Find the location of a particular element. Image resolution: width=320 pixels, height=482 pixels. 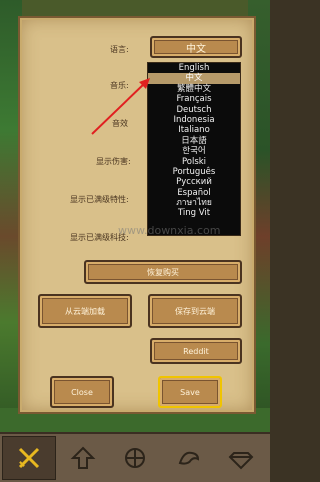

show-damage-label: 显示伤害: is located at coordinates (113, 161).